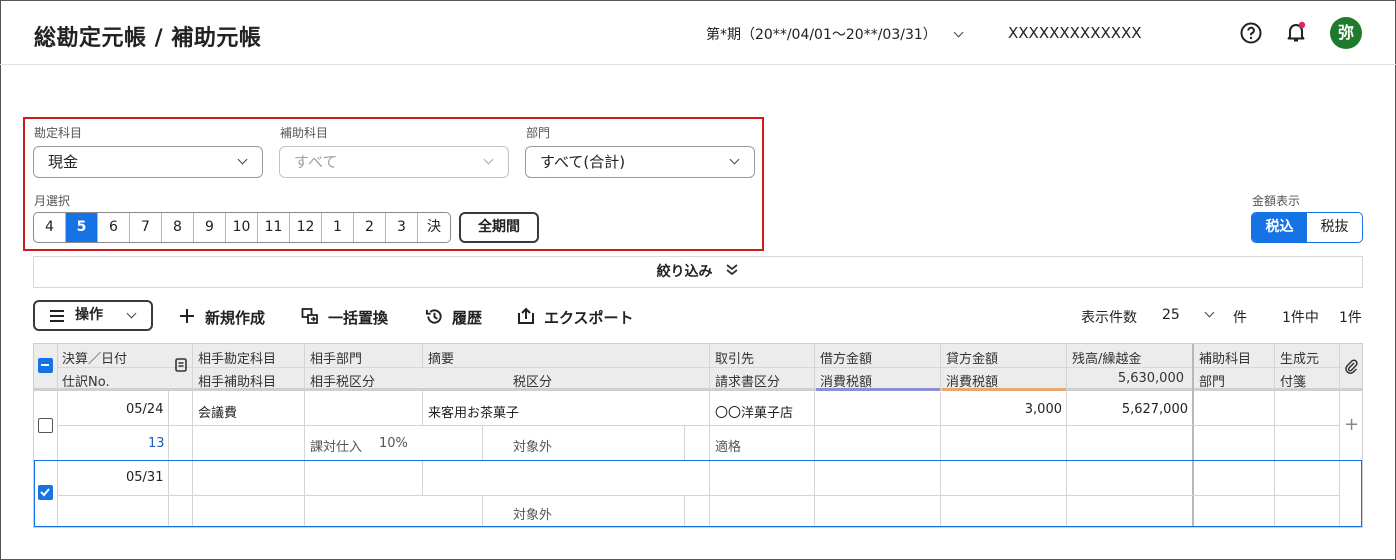 The image size is (1396, 560). I want to click on bulk-replace-label: 一括置換, so click(358, 318).